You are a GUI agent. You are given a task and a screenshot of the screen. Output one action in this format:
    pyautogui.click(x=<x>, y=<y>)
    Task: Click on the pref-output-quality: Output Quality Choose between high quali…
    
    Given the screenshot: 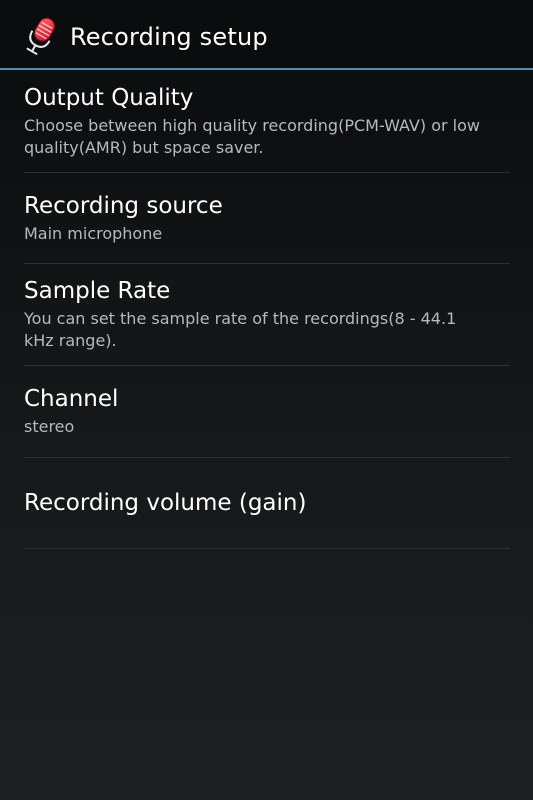 What is the action you would take?
    pyautogui.click(x=267, y=121)
    